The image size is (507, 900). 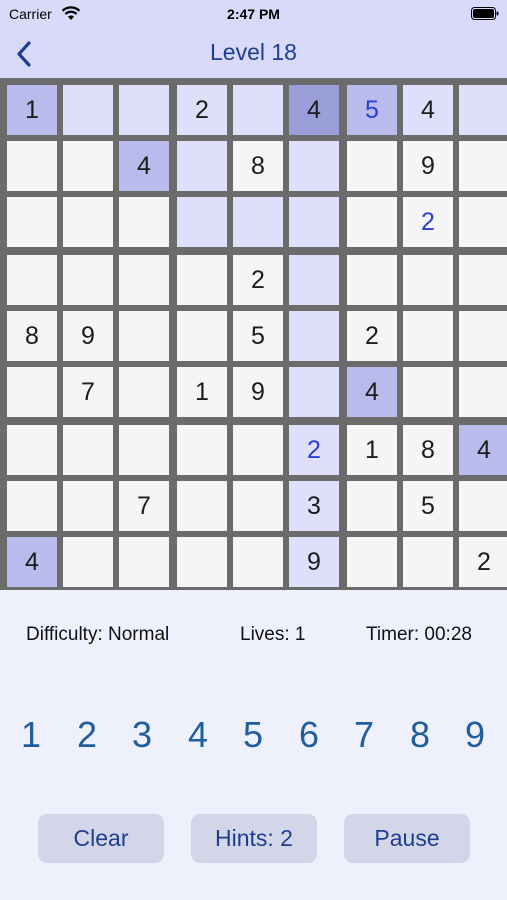 I want to click on hints-button: Hints: 2, so click(x=254, y=838).